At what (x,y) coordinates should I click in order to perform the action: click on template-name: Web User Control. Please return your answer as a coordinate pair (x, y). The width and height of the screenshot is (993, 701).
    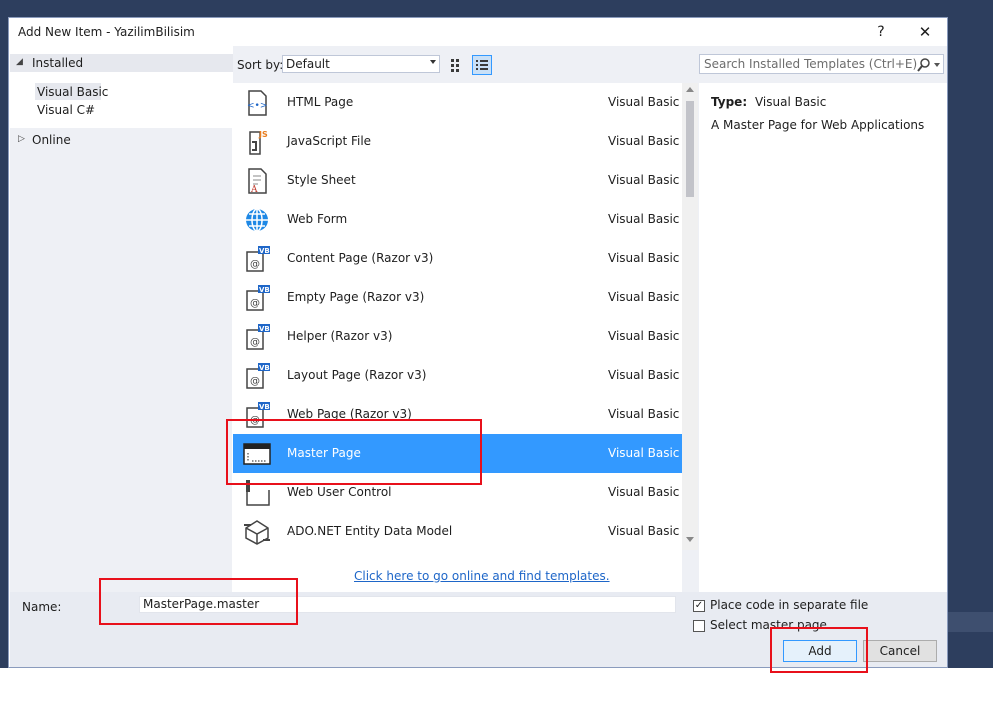
    Looking at the image, I should click on (339, 492).